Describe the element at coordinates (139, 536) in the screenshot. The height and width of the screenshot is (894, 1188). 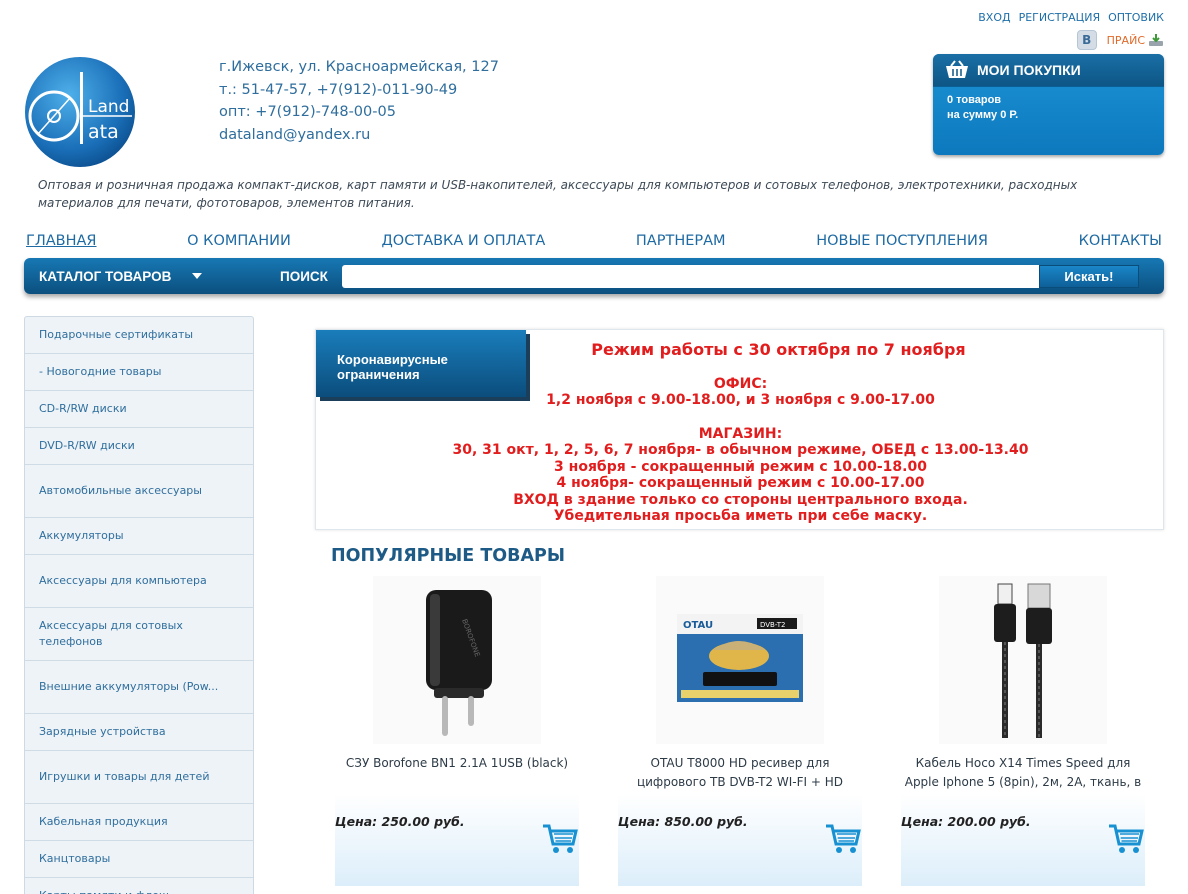
I see `sidebar-item-batteries: Аккумуляторы` at that location.